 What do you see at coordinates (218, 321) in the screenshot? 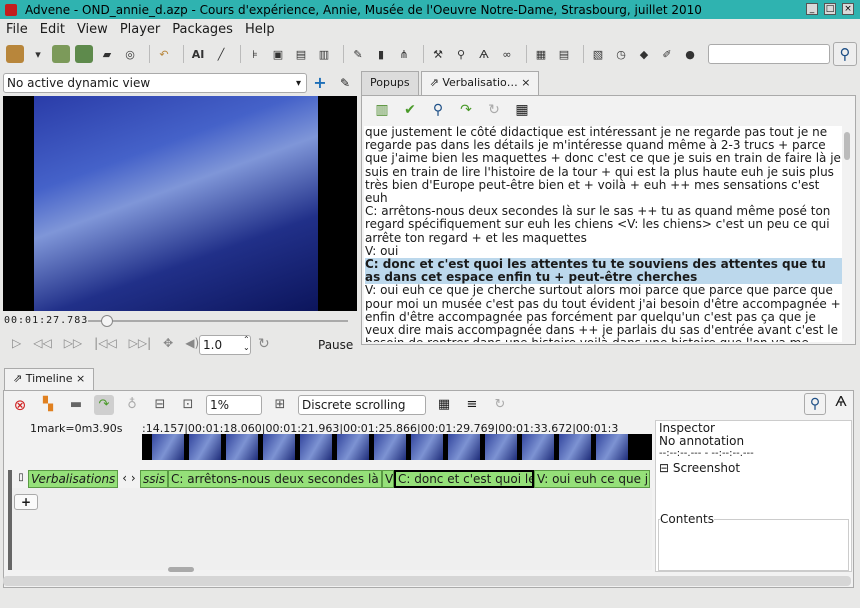
I see `player-slider` at bounding box center [218, 321].